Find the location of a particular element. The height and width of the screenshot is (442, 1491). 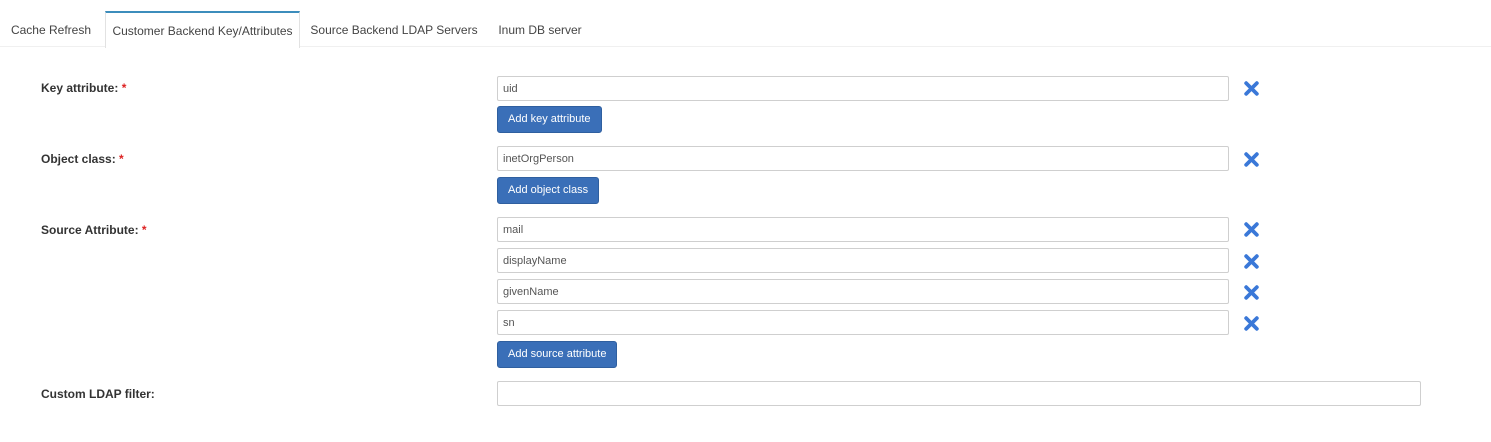

source-attribute-label-text: Source Attribute: is located at coordinates (90, 230).